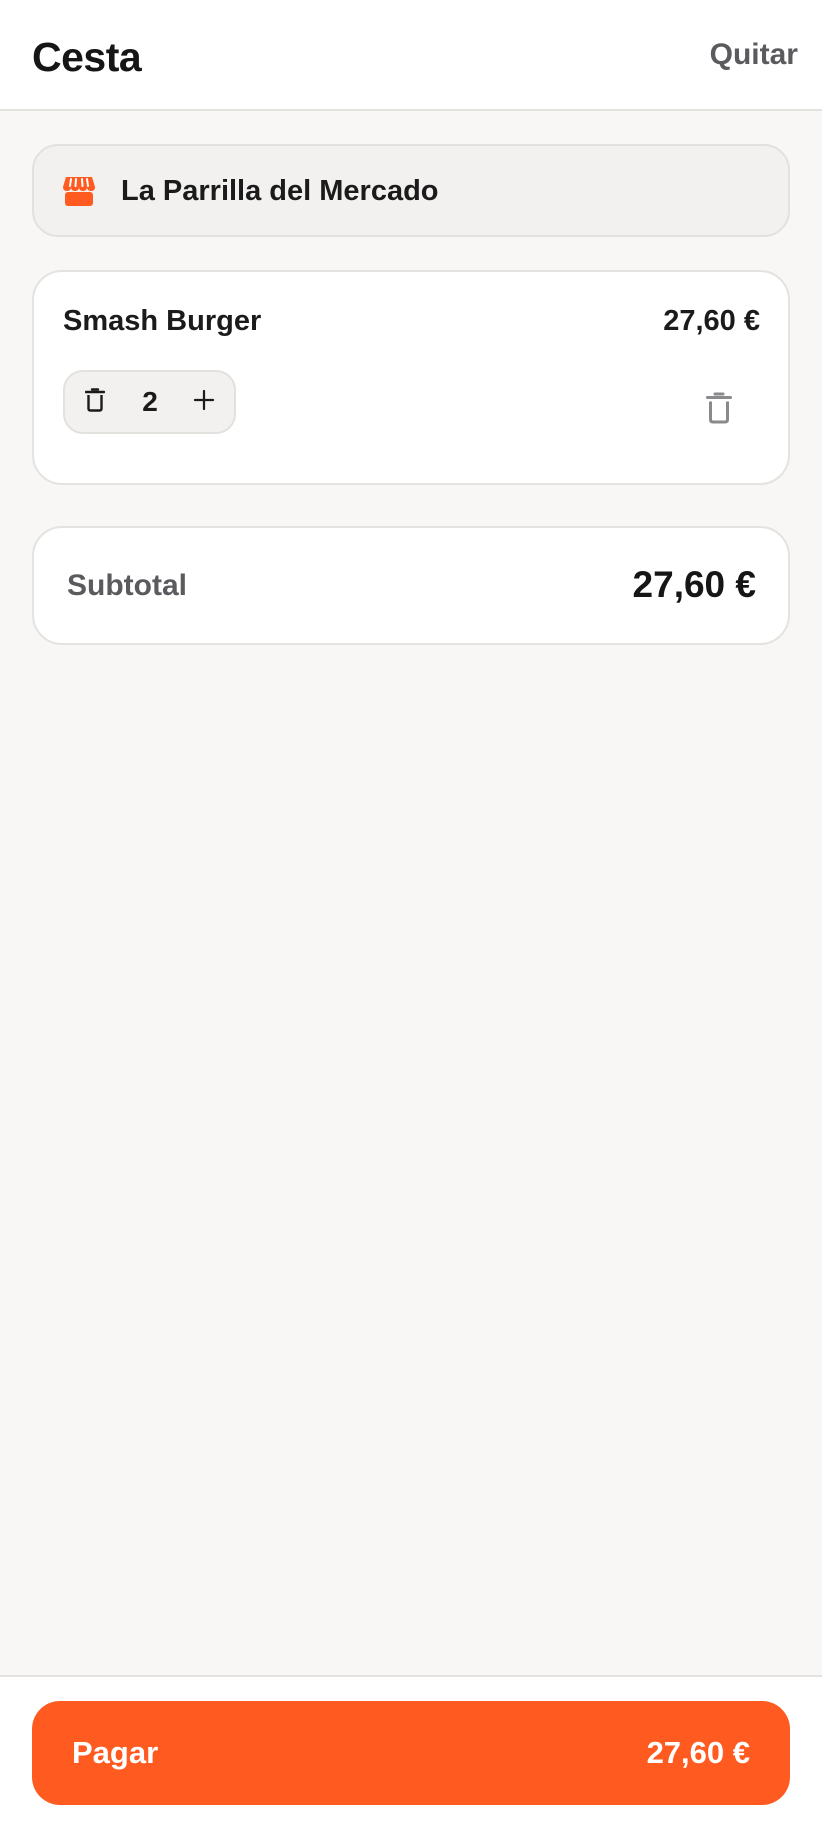 This screenshot has height=1828, width=822. Describe the element at coordinates (754, 55) in the screenshot. I see `quitar-button: Quitar` at that location.